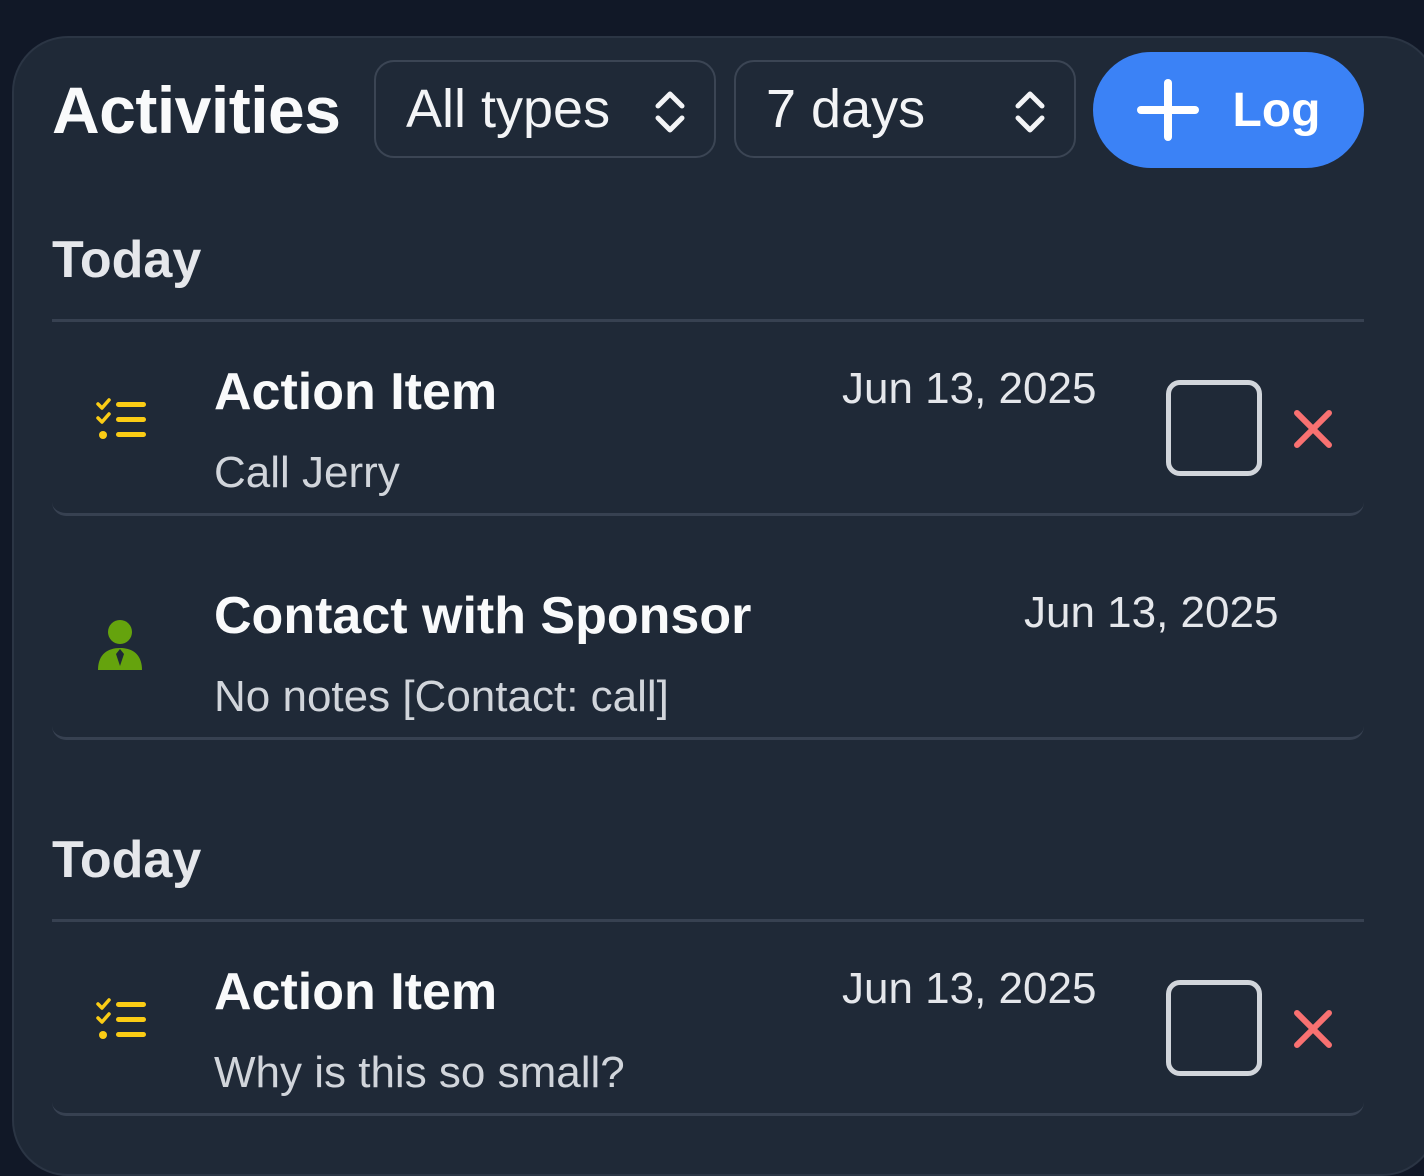 This screenshot has width=1424, height=1176. Describe the element at coordinates (483, 616) in the screenshot. I see `activity-title: Contact with Sponsor` at that location.